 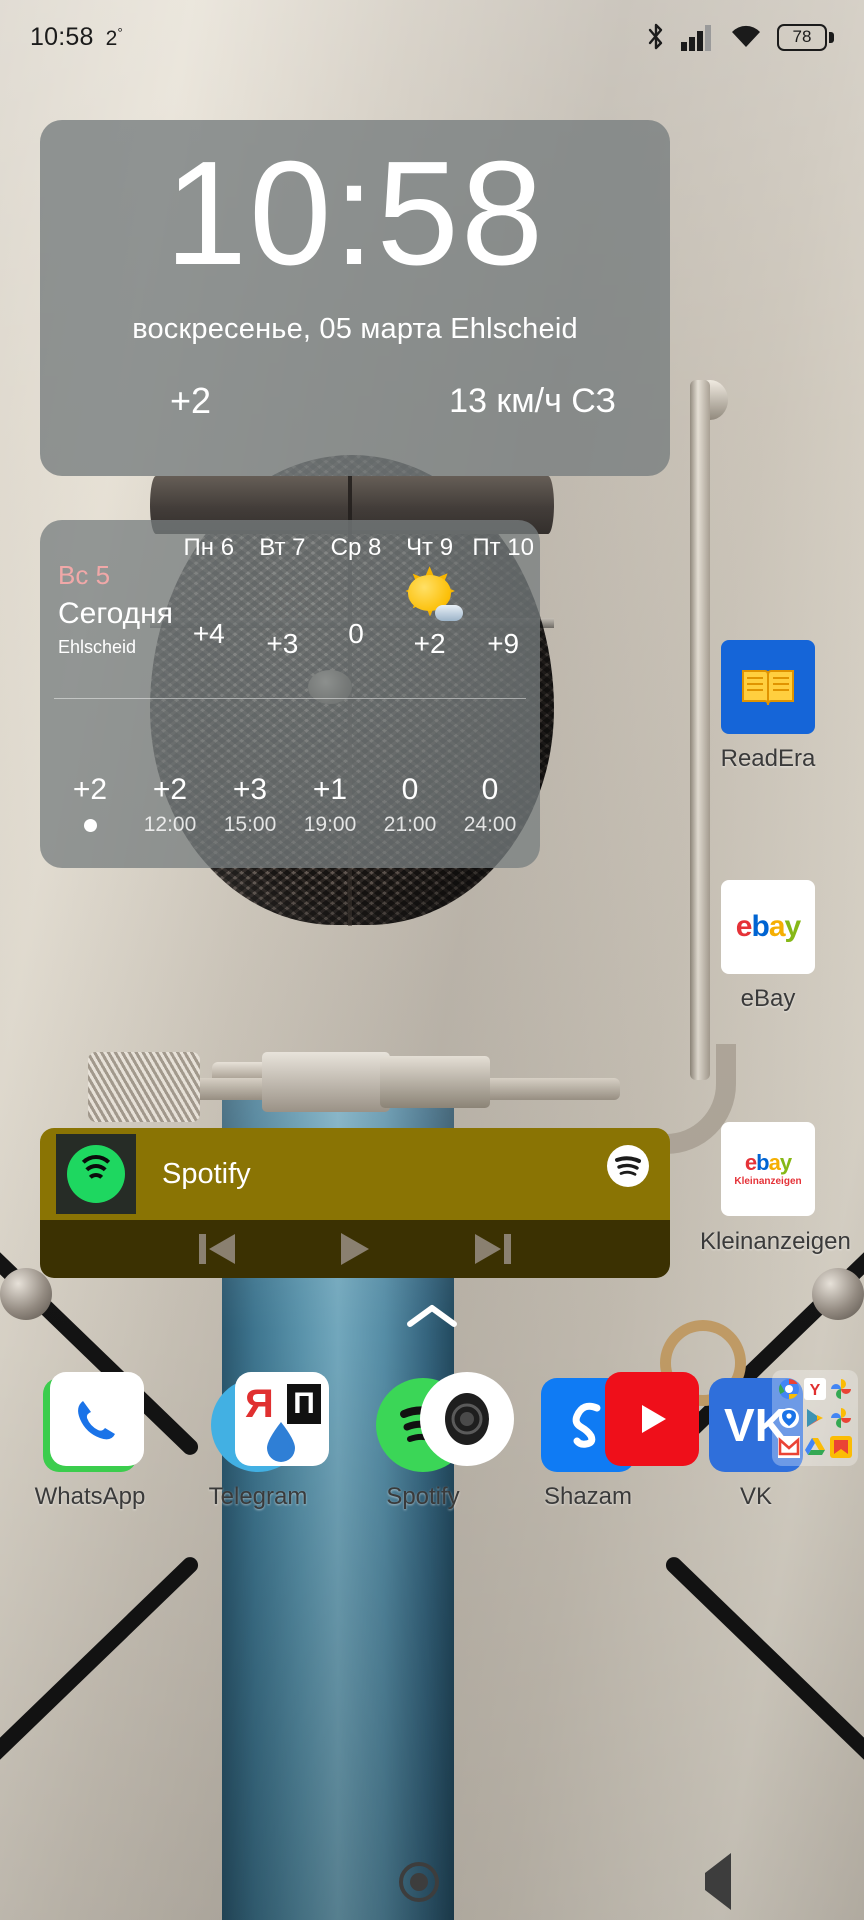 What do you see at coordinates (114, 37) in the screenshot?
I see `status-bar-temperature: 2°` at bounding box center [114, 37].